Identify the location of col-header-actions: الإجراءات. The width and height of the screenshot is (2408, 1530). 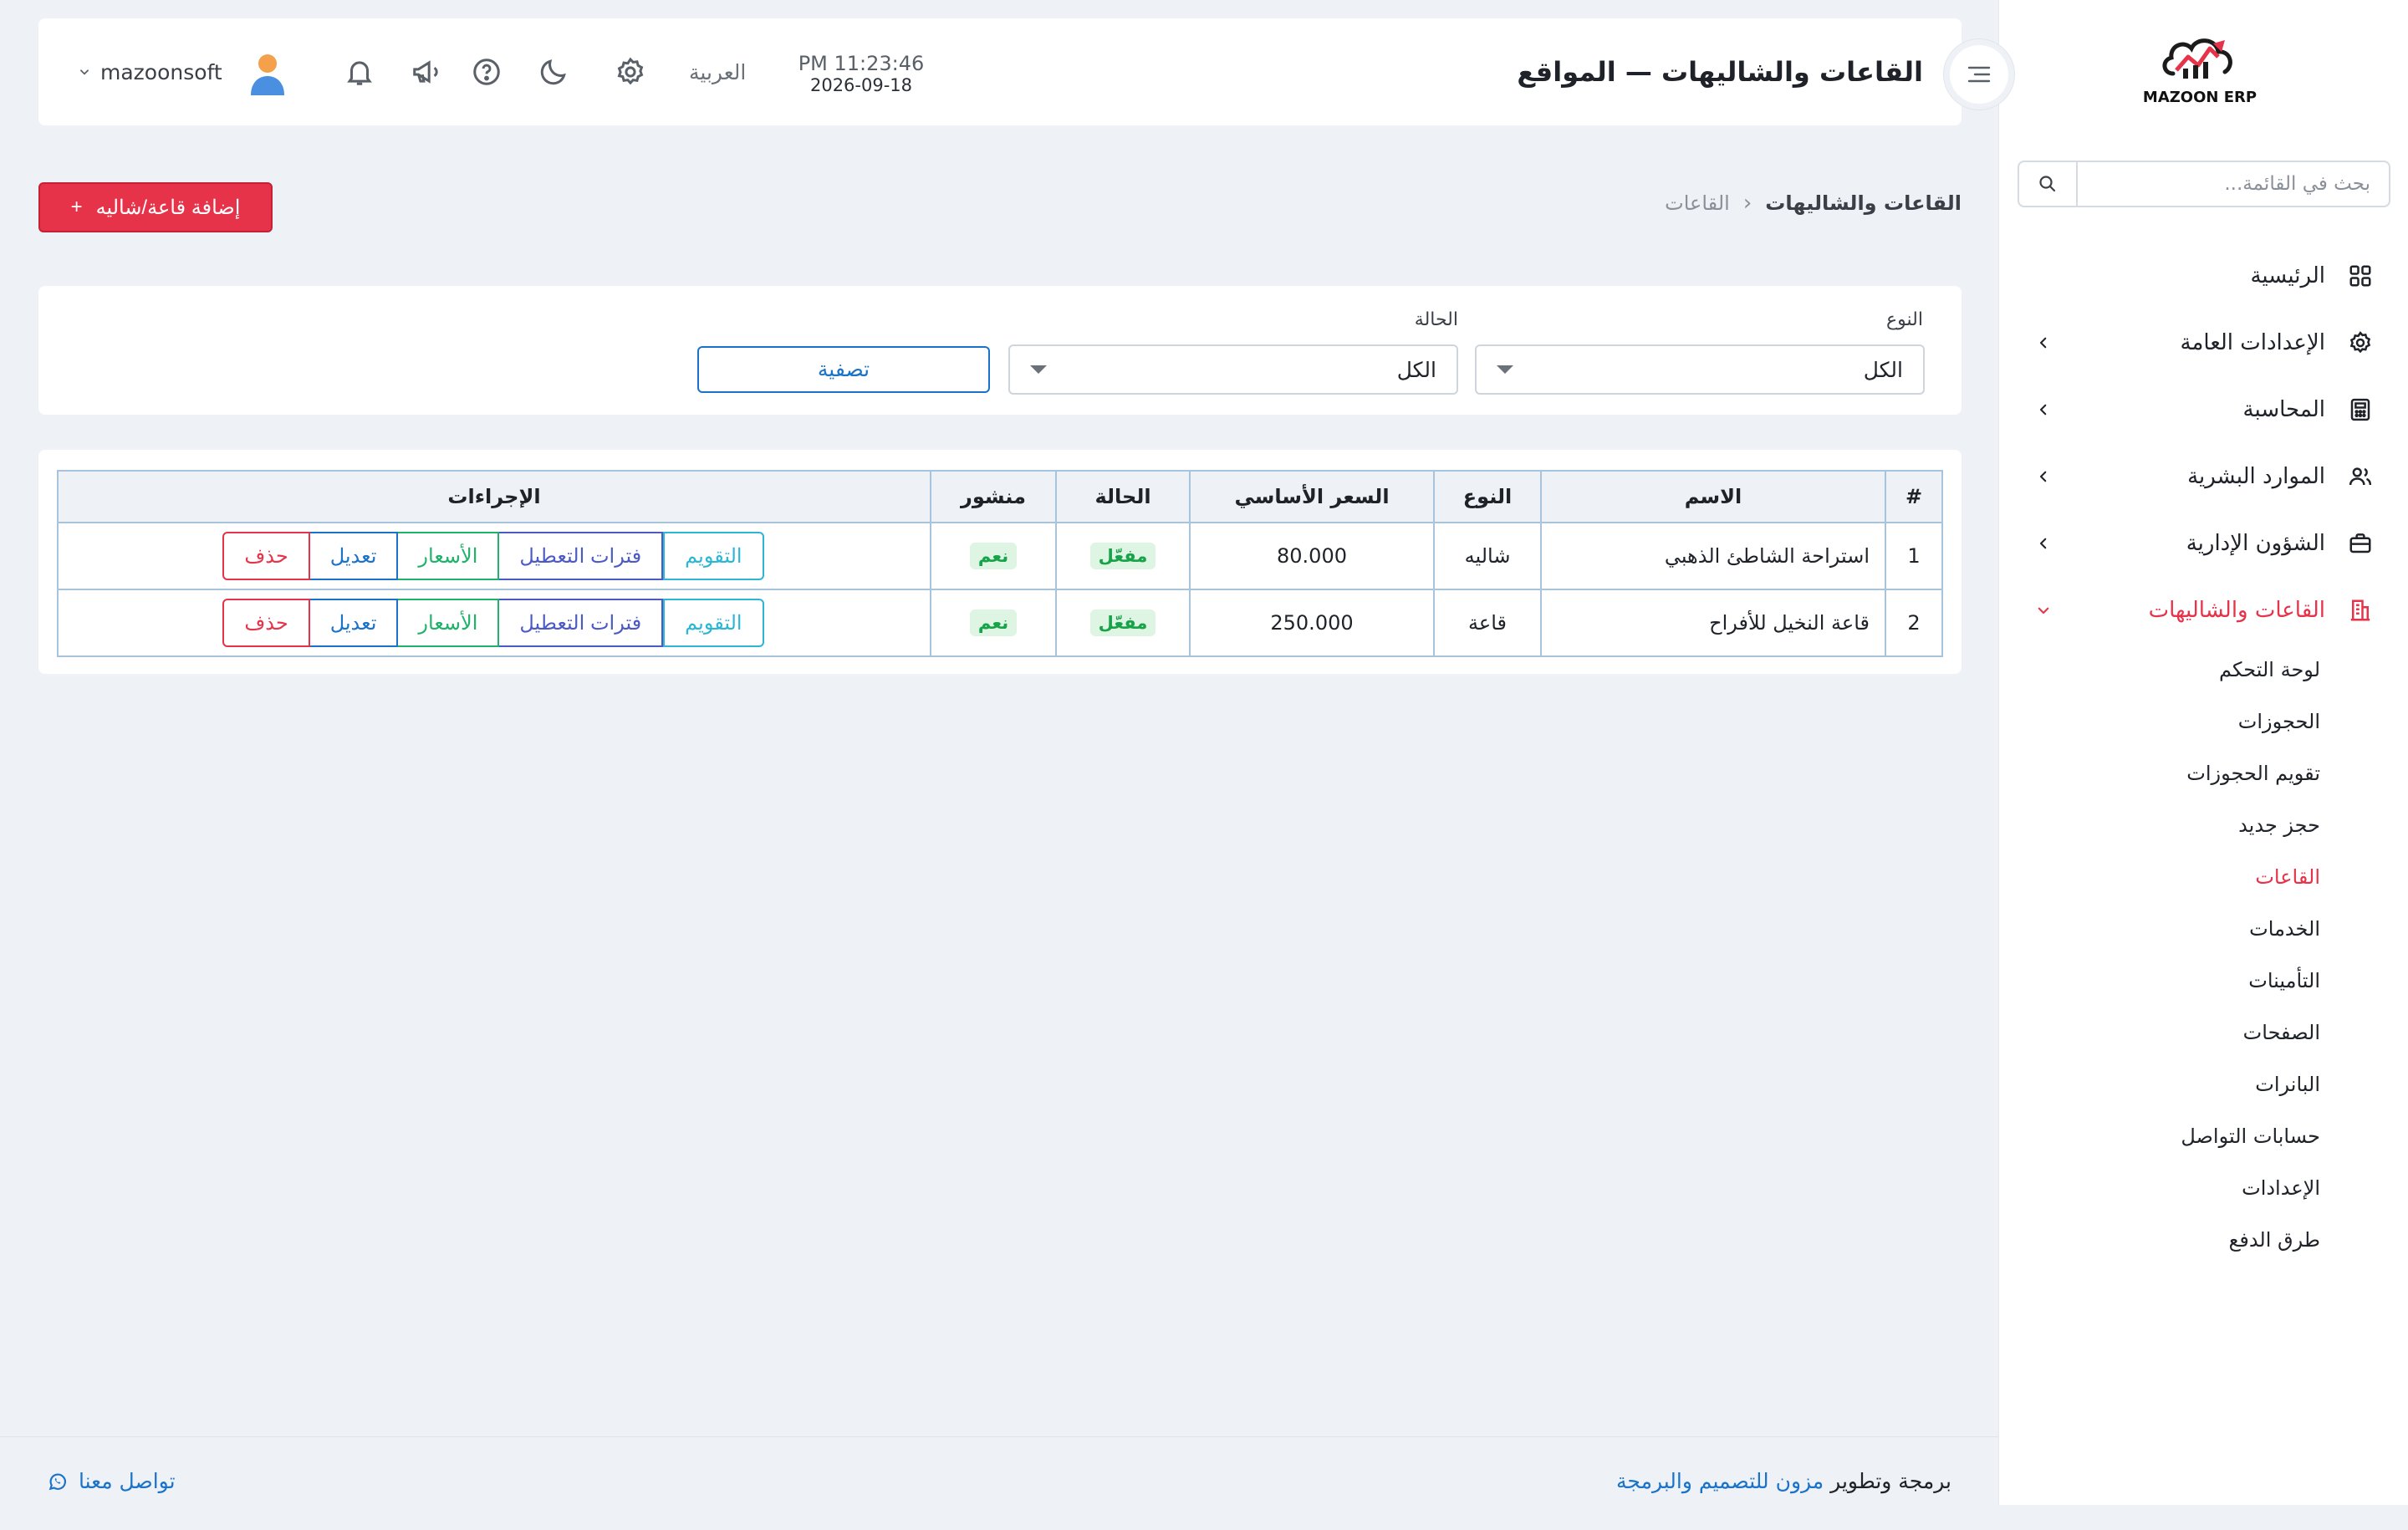
(494, 497).